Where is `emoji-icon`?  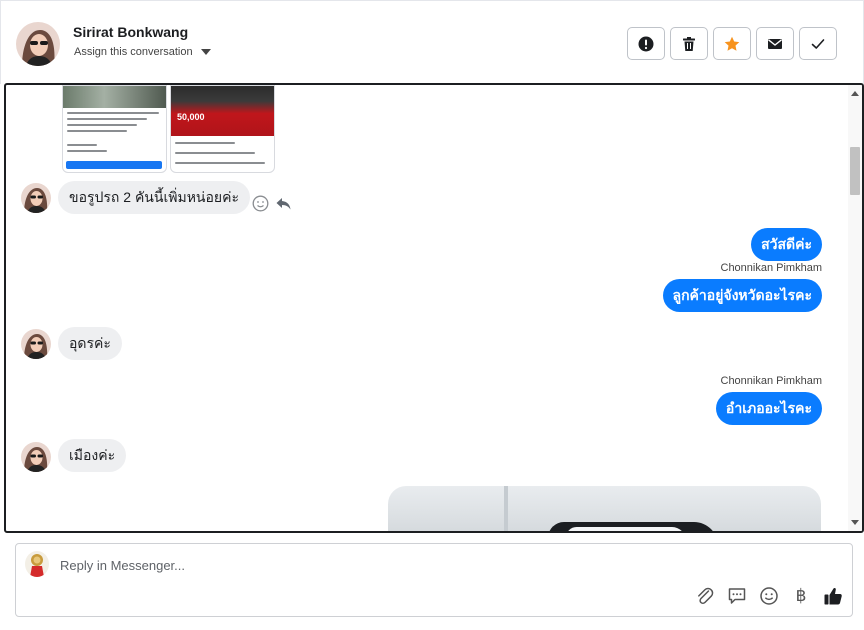 emoji-icon is located at coordinates (769, 596).